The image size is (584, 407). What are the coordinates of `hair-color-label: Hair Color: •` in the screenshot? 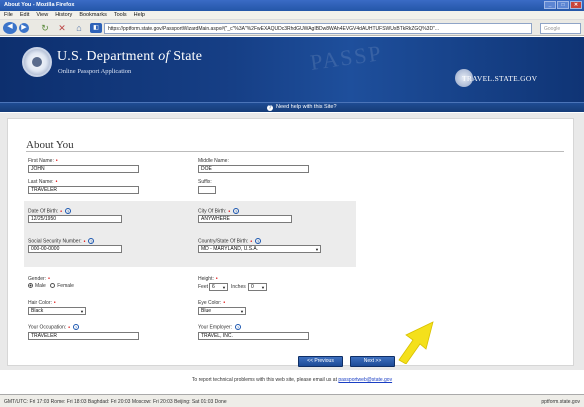 It's located at (42, 303).